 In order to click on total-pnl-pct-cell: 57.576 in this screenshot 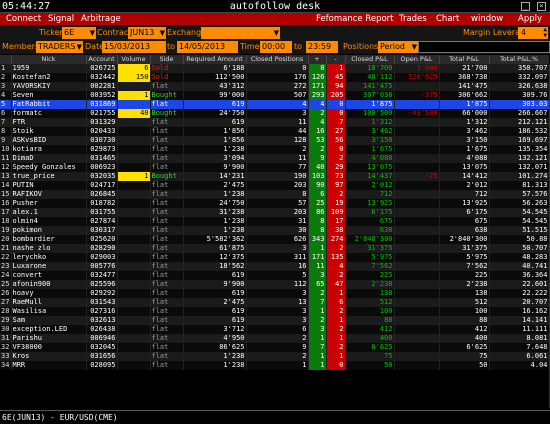, I will do `click(519, 194)`.